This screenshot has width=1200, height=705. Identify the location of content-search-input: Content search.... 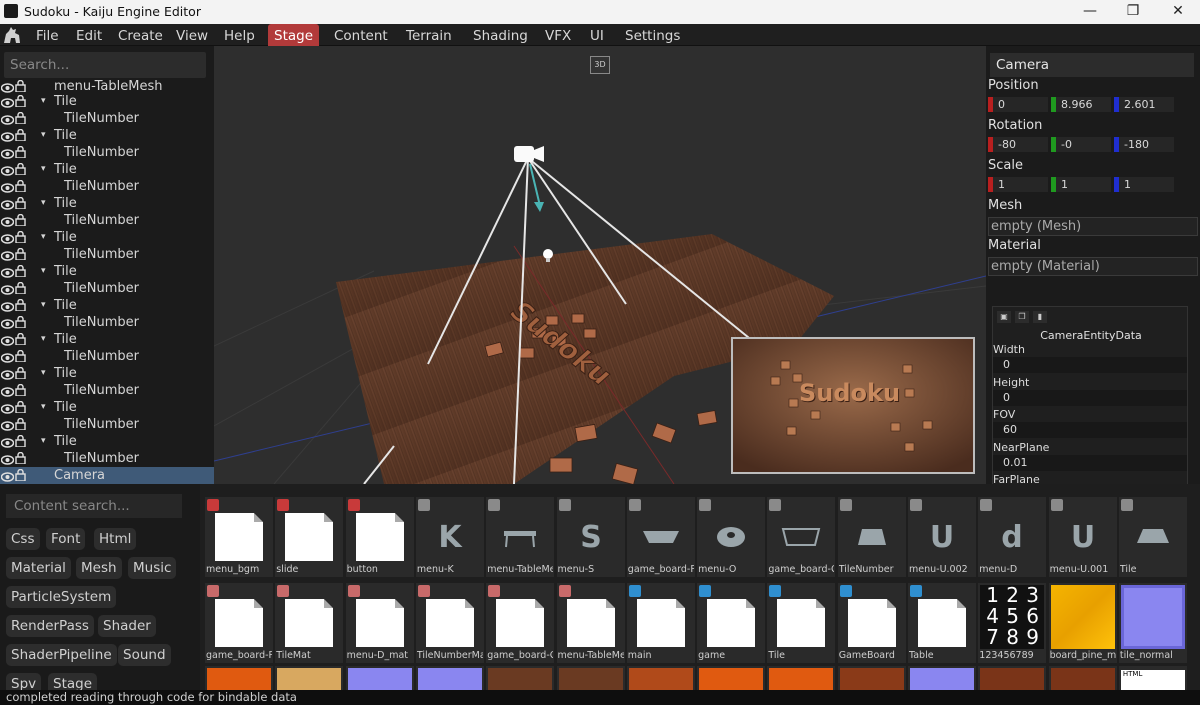
(94, 506).